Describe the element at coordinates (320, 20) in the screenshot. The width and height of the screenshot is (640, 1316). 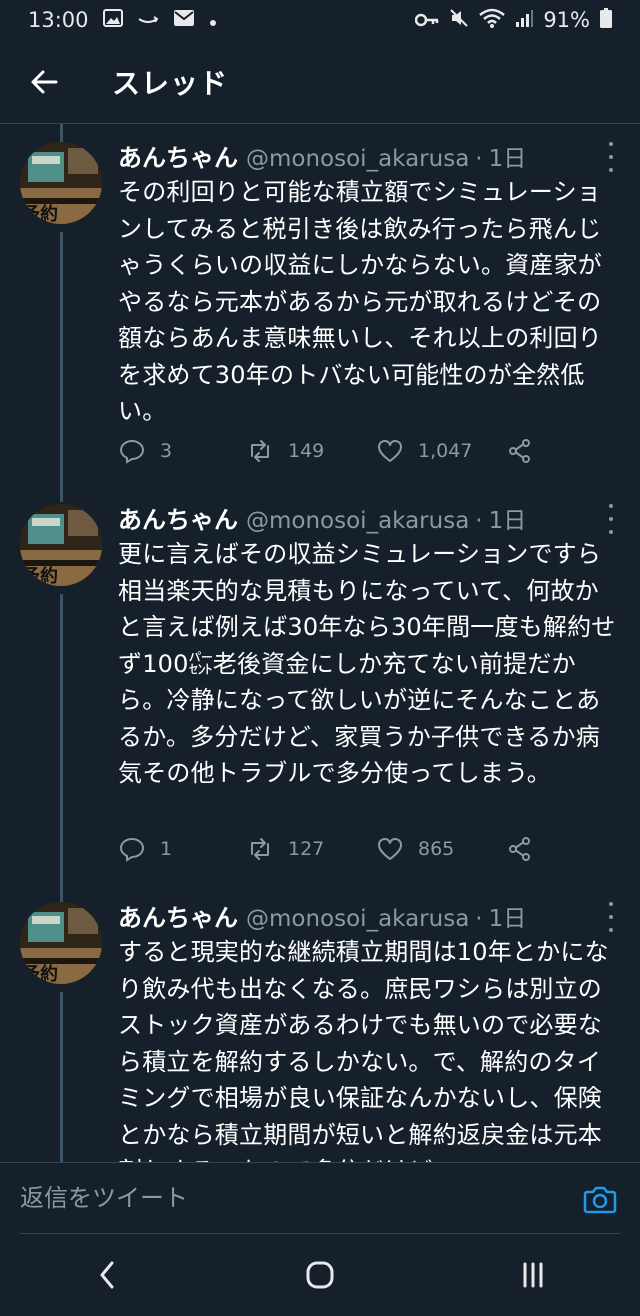
I see `status-bar: 13:00 91%` at that location.